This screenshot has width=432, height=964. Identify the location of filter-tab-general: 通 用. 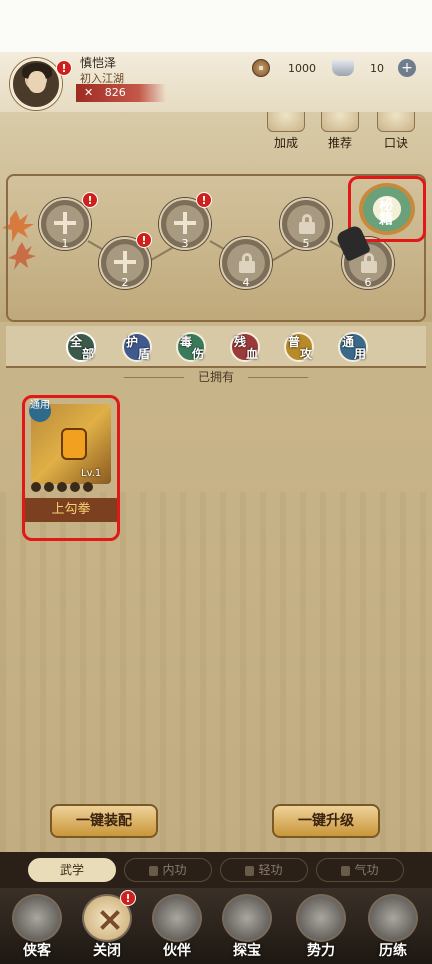
(355, 347).